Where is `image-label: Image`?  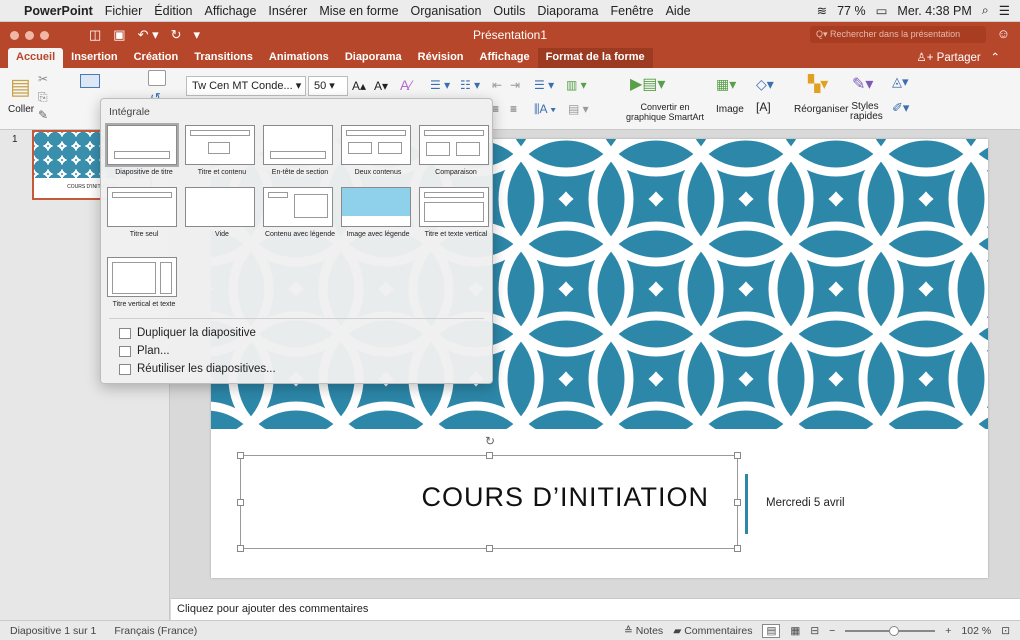
image-label: Image is located at coordinates (730, 109).